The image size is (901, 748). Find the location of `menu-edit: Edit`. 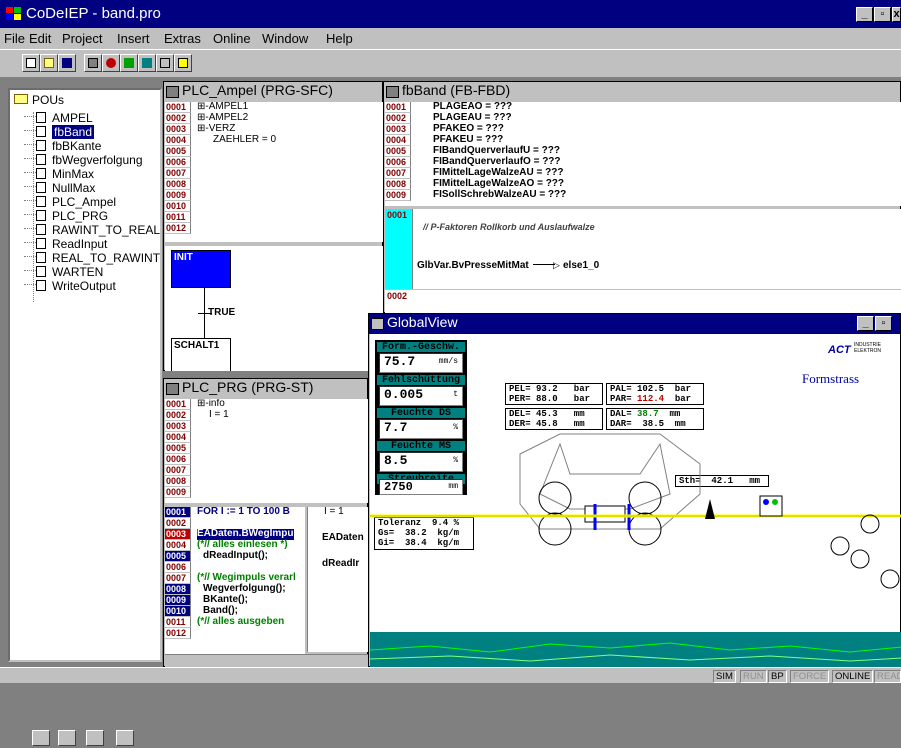

menu-edit: Edit is located at coordinates (40, 38).